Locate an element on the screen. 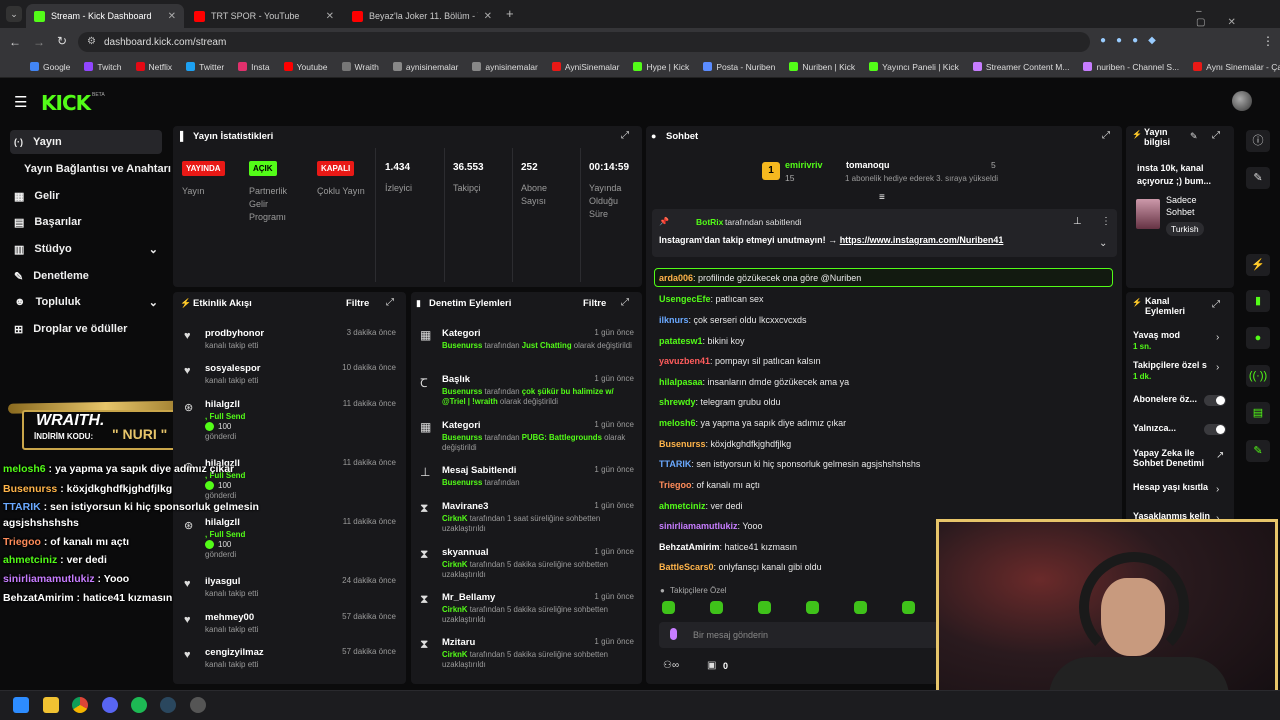 This screenshot has width=1280, height=720. pencil-icon: ✎ is located at coordinates (1258, 178).